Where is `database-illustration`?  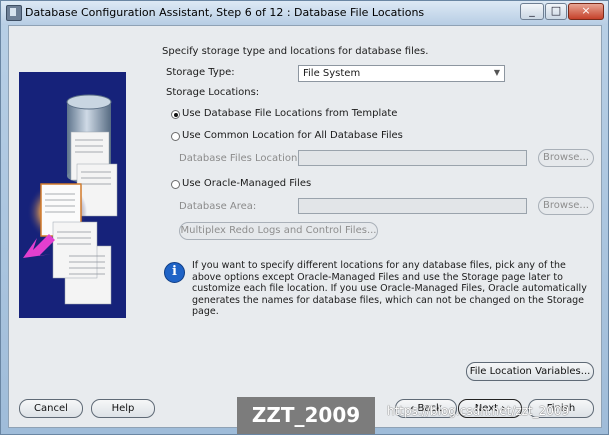 database-illustration is located at coordinates (72, 195).